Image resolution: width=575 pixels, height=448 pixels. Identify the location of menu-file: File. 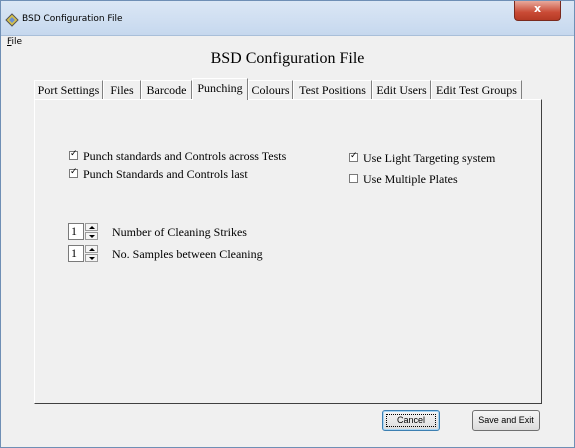
(14, 42).